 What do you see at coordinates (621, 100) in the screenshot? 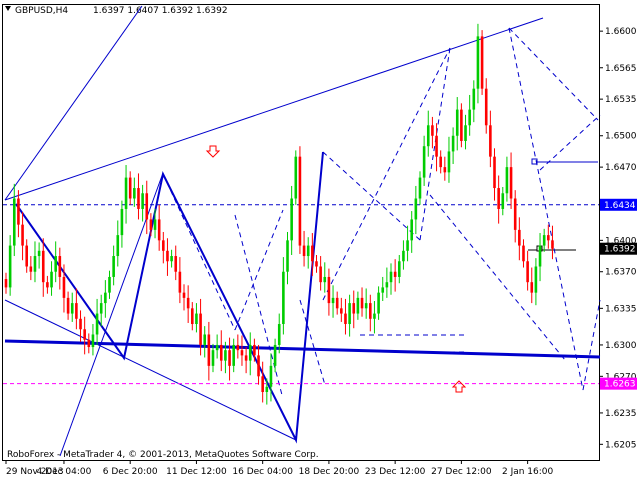
I see `y-tick-label: 1.6535` at bounding box center [621, 100].